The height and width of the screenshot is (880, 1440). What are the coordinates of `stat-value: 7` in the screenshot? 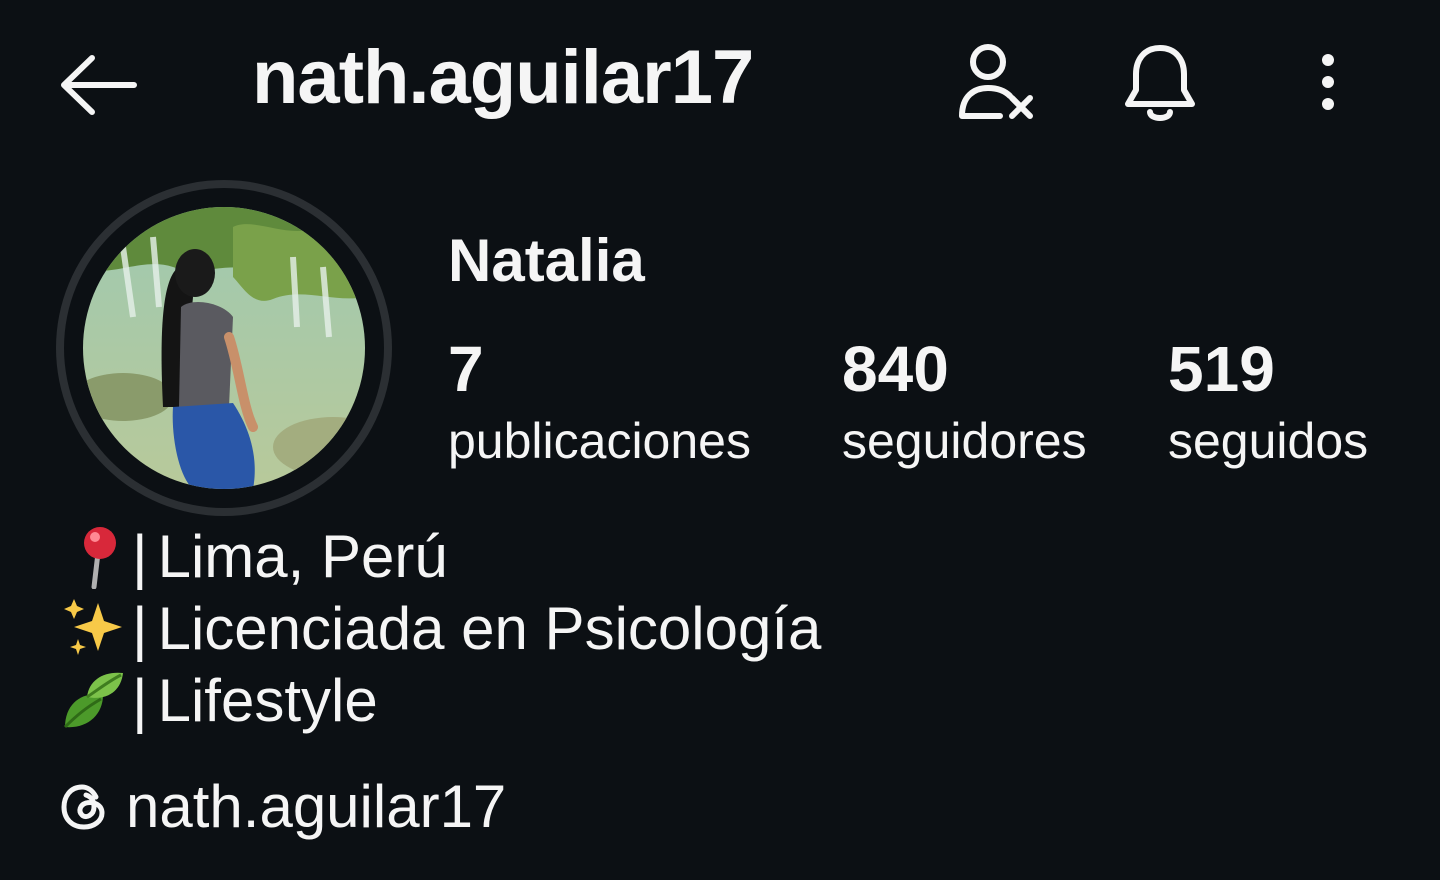 It's located at (466, 369).